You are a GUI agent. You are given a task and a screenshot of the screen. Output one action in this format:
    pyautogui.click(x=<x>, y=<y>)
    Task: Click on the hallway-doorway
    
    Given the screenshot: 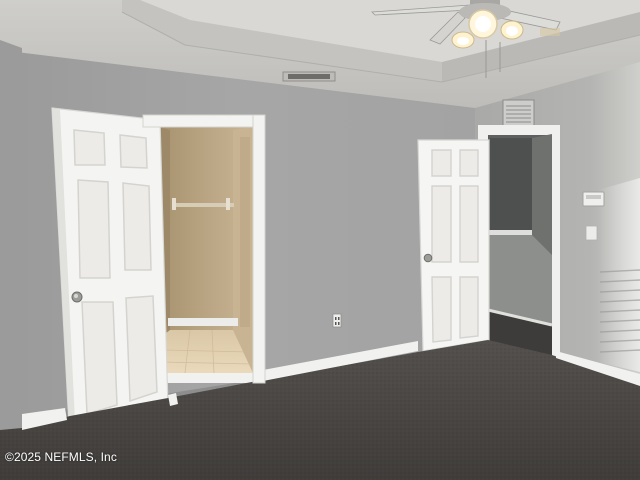 What is the action you would take?
    pyautogui.click(x=519, y=242)
    